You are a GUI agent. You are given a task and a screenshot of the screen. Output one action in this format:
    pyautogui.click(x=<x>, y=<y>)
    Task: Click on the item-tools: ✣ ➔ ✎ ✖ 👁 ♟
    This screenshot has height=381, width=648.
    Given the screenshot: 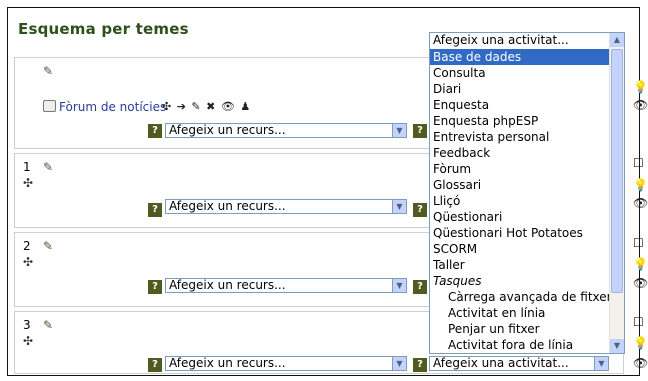 What is the action you would take?
    pyautogui.click(x=207, y=106)
    